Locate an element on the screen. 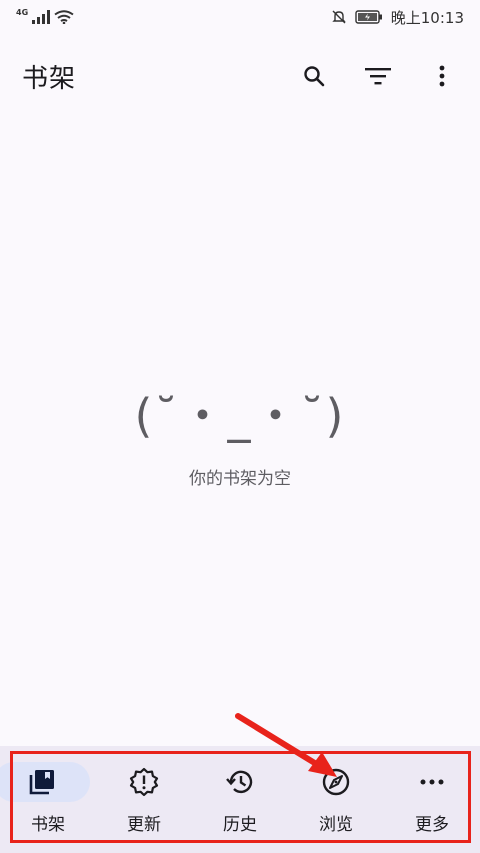  bottom-navigation: 书架 更新 历史 浏览 更多 is located at coordinates (240, 799).